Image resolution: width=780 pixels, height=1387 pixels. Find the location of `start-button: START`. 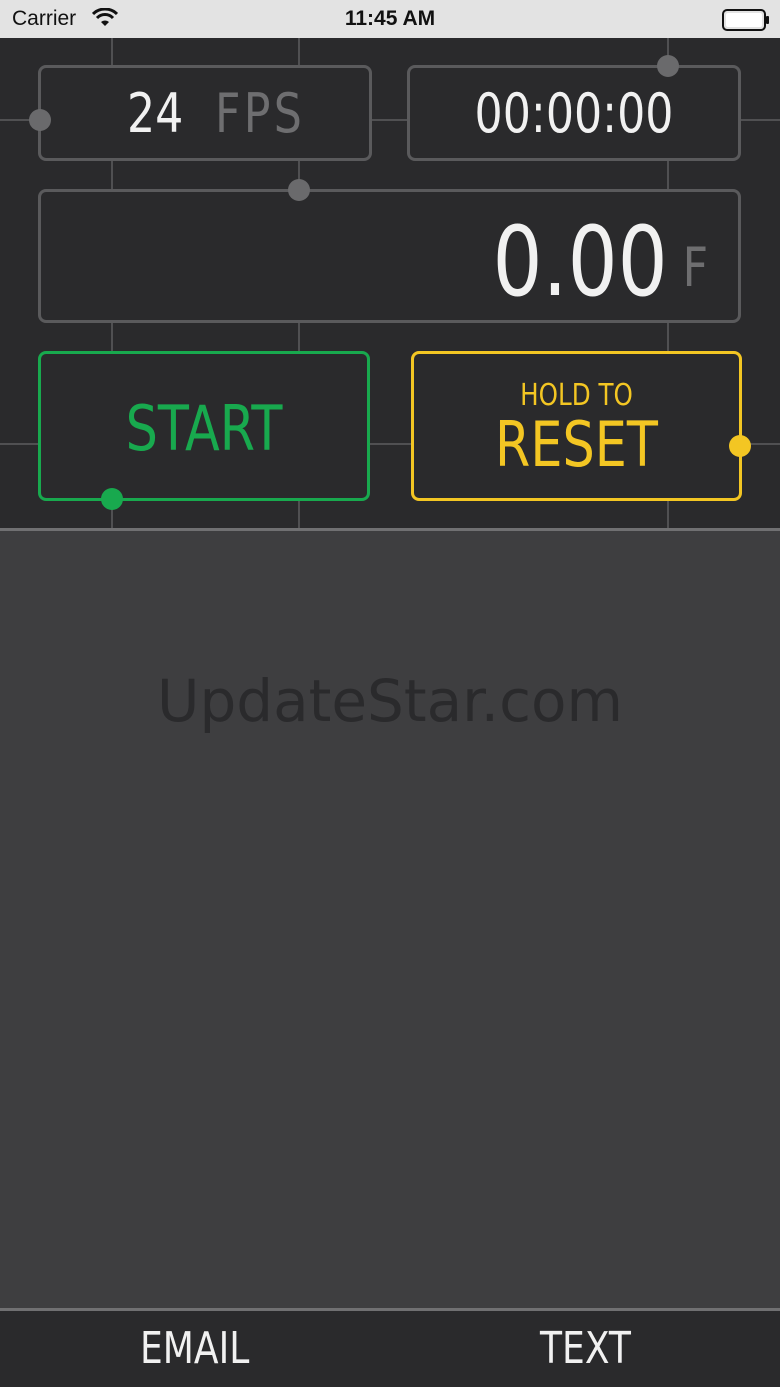

start-button: START is located at coordinates (204, 426).